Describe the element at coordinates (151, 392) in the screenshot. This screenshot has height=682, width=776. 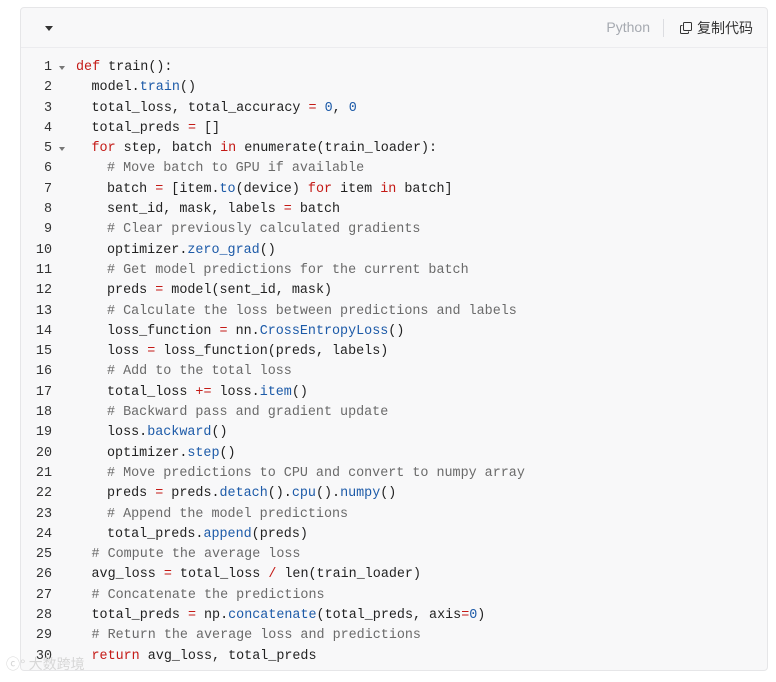
I see `code-token: total_loss` at that location.